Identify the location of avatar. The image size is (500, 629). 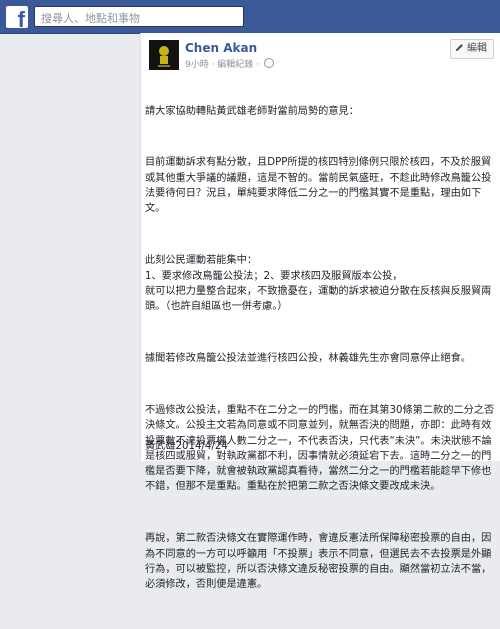
(164, 55).